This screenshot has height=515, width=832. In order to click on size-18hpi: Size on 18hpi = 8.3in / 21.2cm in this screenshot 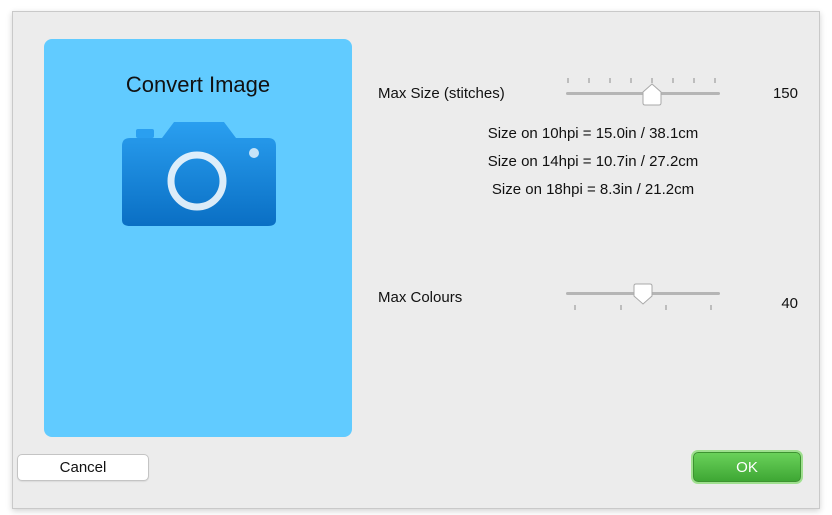, I will do `click(593, 189)`.